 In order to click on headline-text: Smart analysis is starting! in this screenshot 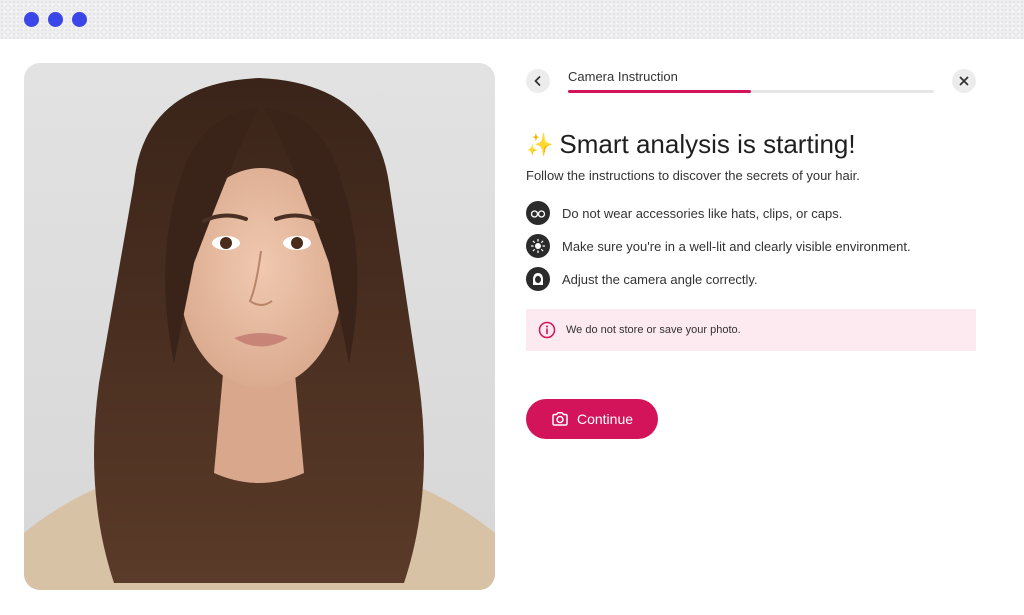, I will do `click(707, 144)`.